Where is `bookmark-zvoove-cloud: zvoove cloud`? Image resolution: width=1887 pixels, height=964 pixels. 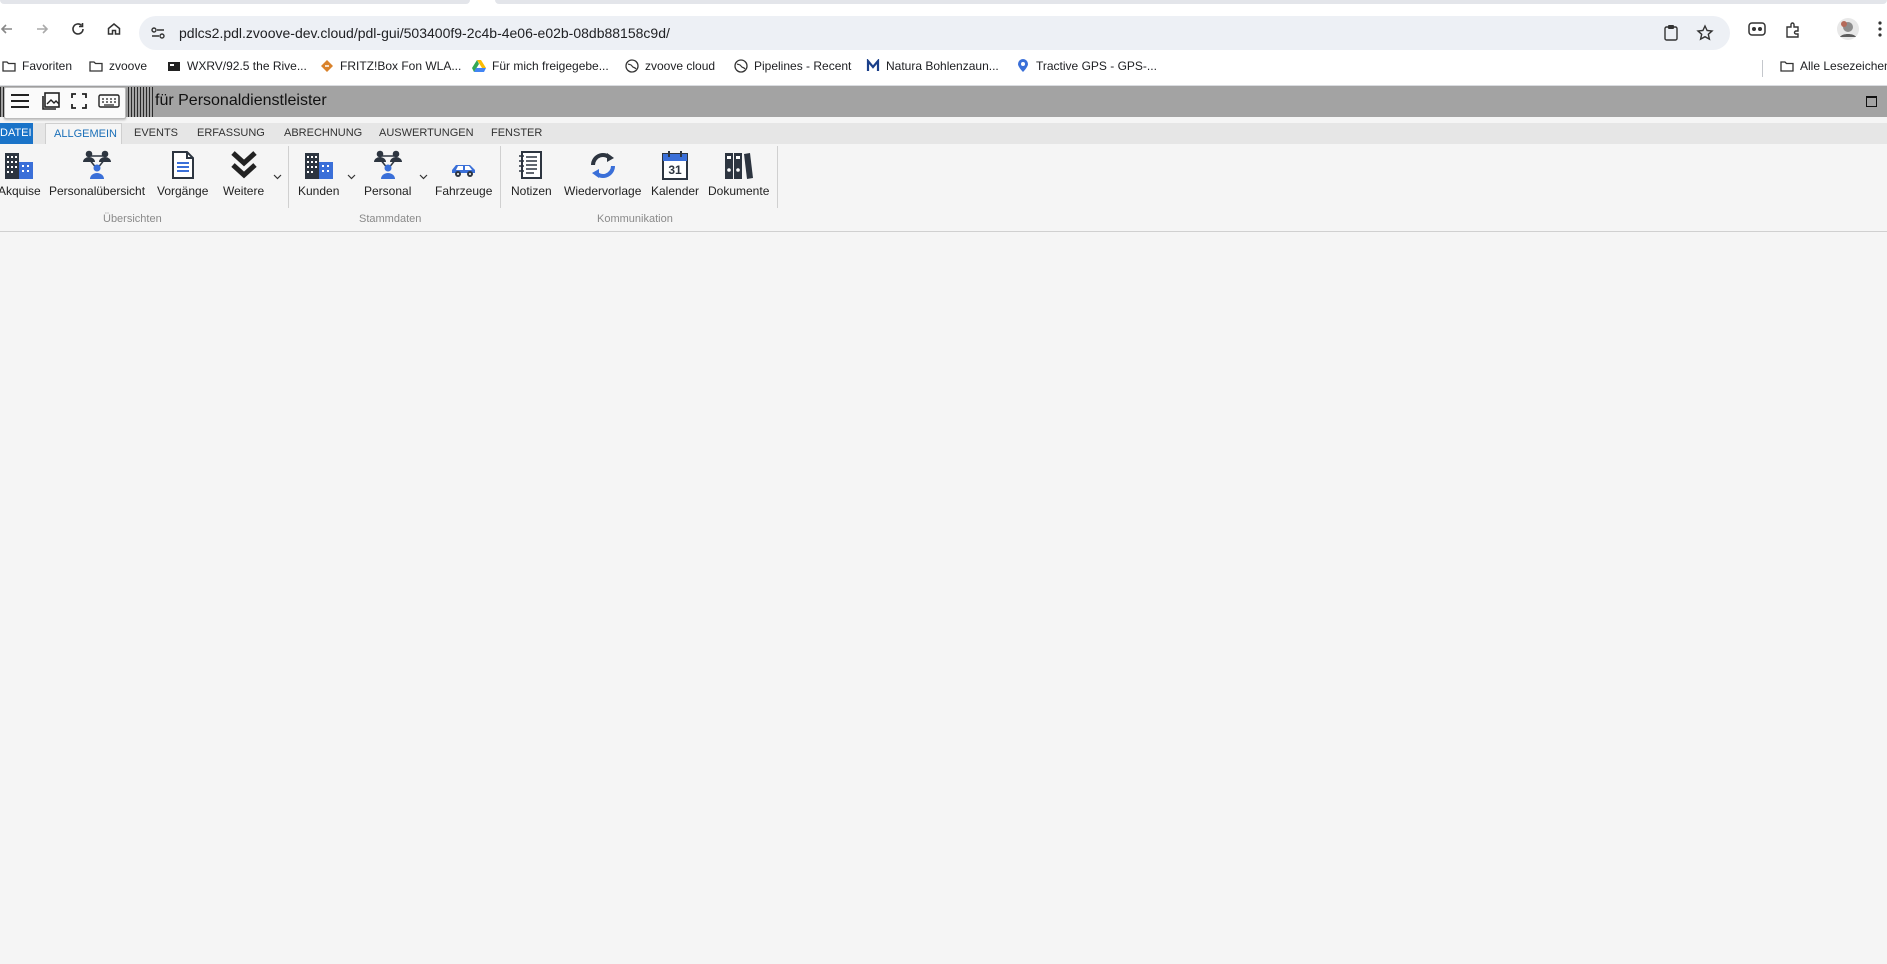
bookmark-zvoove-cloud: zvoove cloud is located at coordinates (670, 66).